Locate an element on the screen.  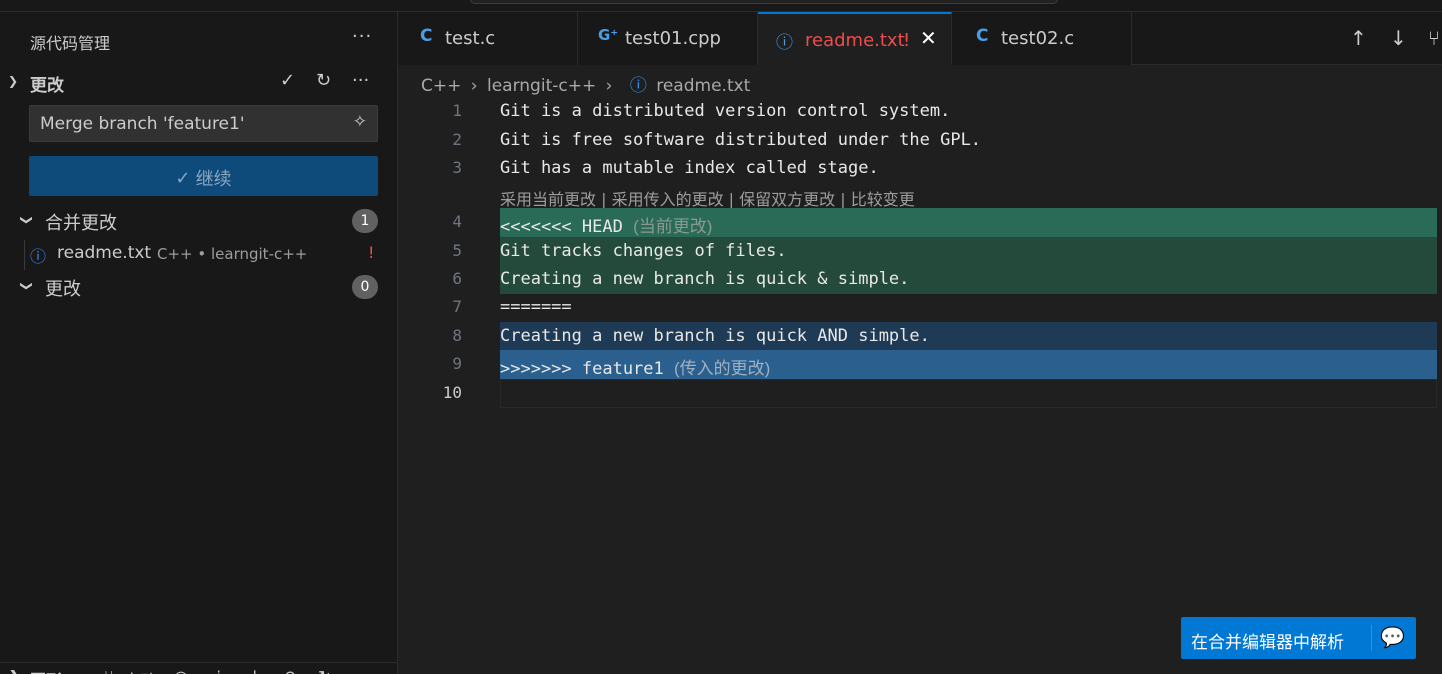
line-text: ======= is located at coordinates (536, 307).